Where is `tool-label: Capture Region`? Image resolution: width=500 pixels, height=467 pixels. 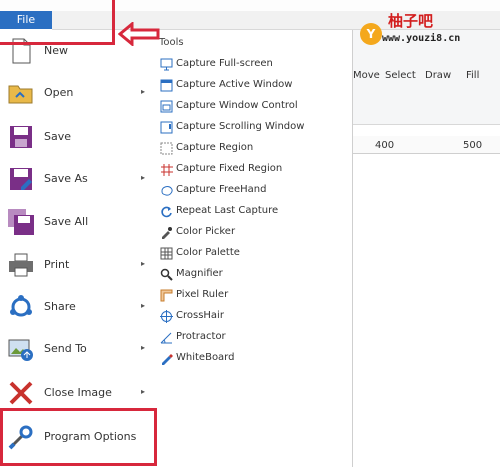
tool-label: Capture Region is located at coordinates (215, 147).